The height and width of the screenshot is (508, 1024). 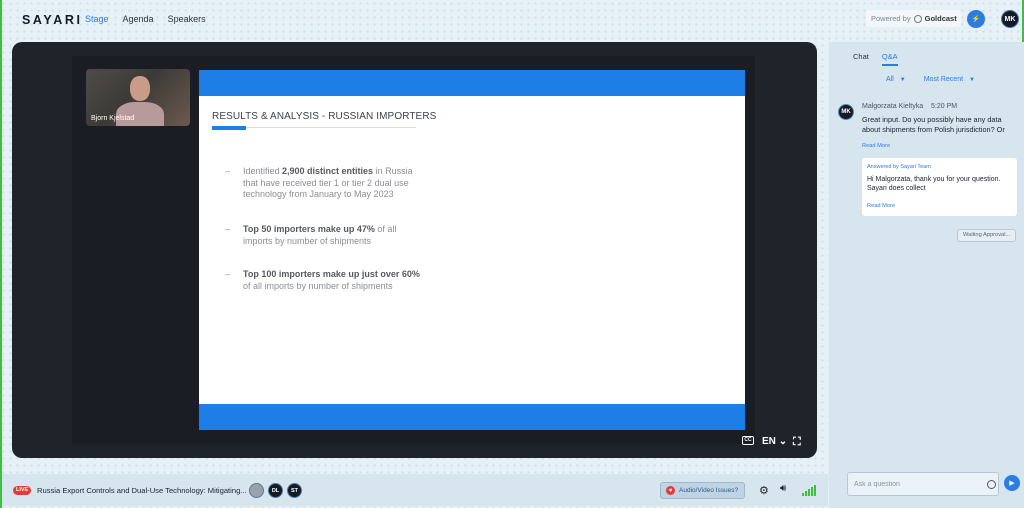 What do you see at coordinates (846, 112) in the screenshot?
I see `avatar: MK` at bounding box center [846, 112].